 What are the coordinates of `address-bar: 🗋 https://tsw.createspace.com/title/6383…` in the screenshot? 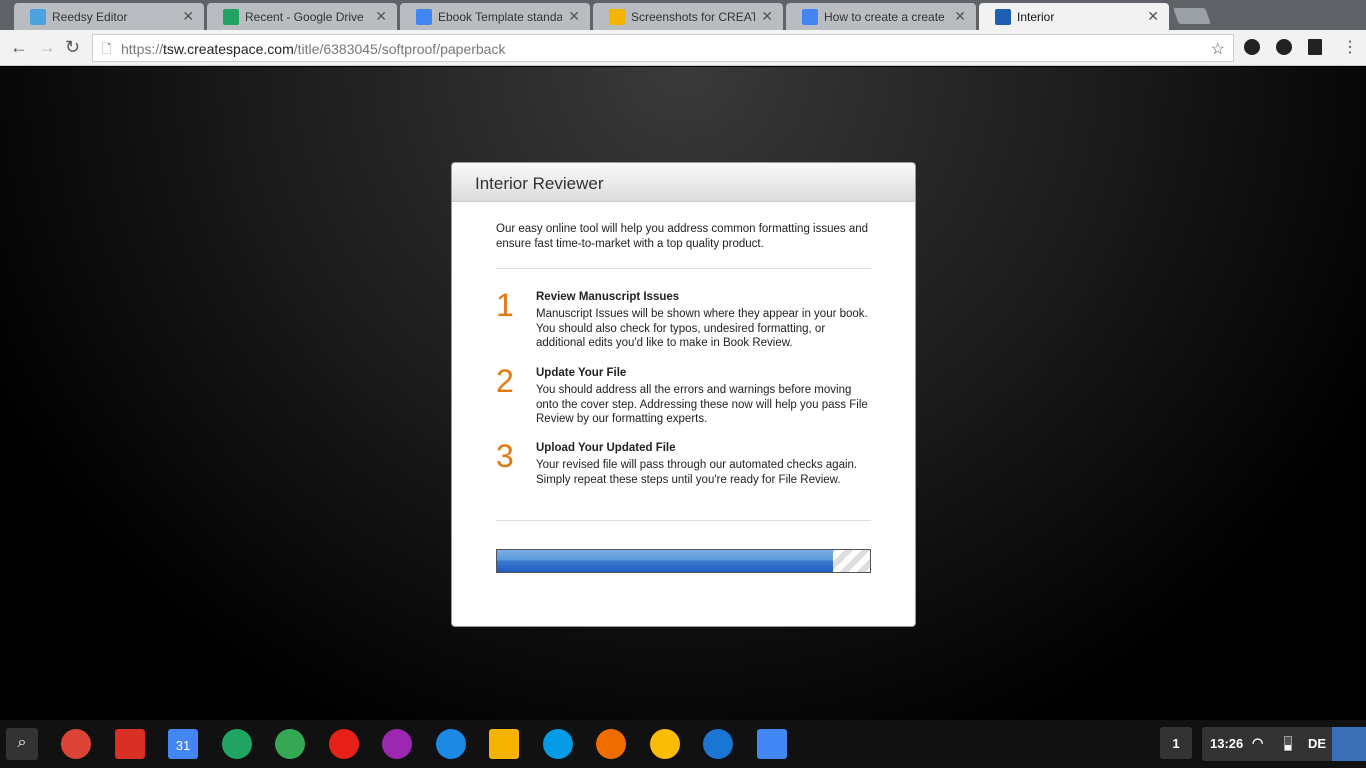 It's located at (663, 48).